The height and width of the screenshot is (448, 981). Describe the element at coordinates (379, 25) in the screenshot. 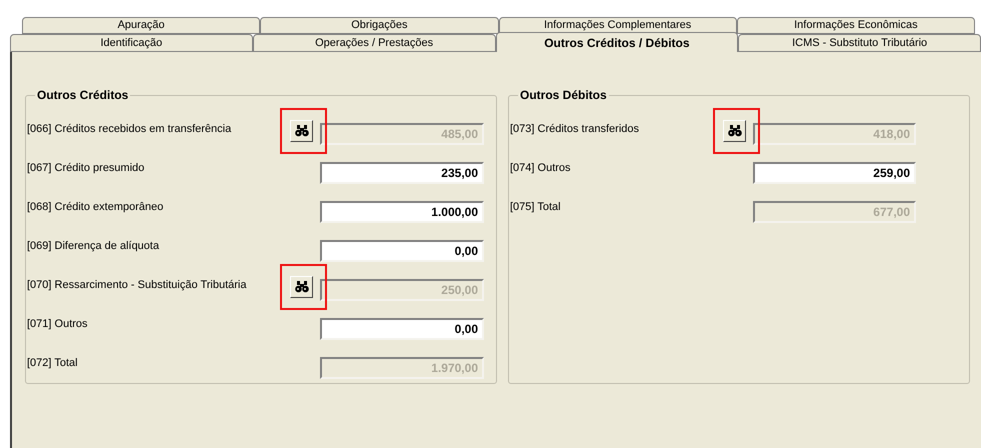

I see `tab: Obrigações` at that location.